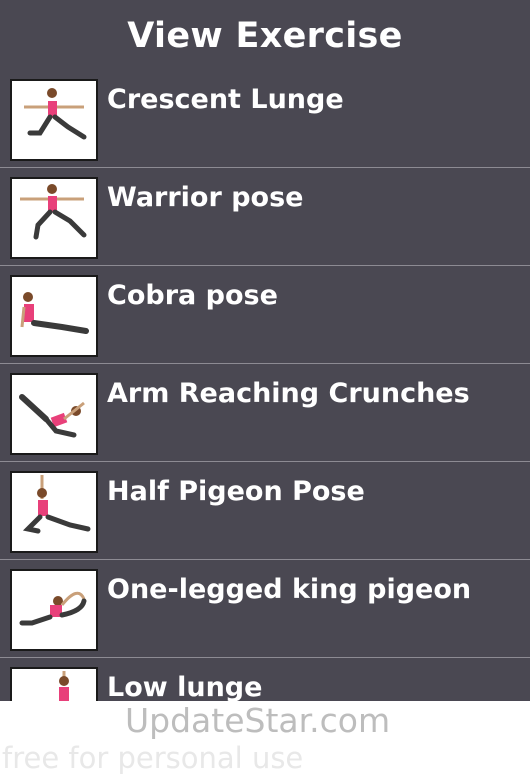 Image resolution: width=530 pixels, height=780 pixels. I want to click on exercise-name: Cobra pose, so click(192, 295).